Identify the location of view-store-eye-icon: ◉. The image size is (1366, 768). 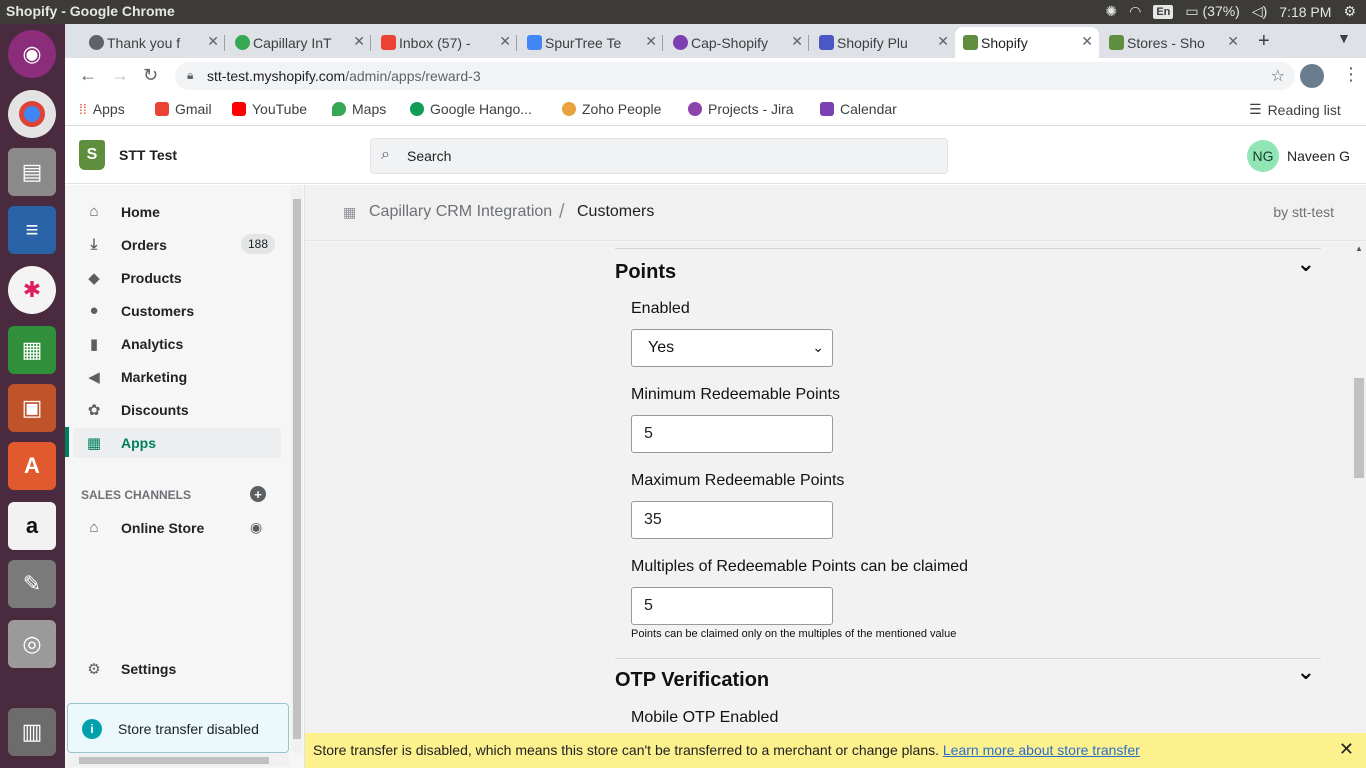
(256, 527).